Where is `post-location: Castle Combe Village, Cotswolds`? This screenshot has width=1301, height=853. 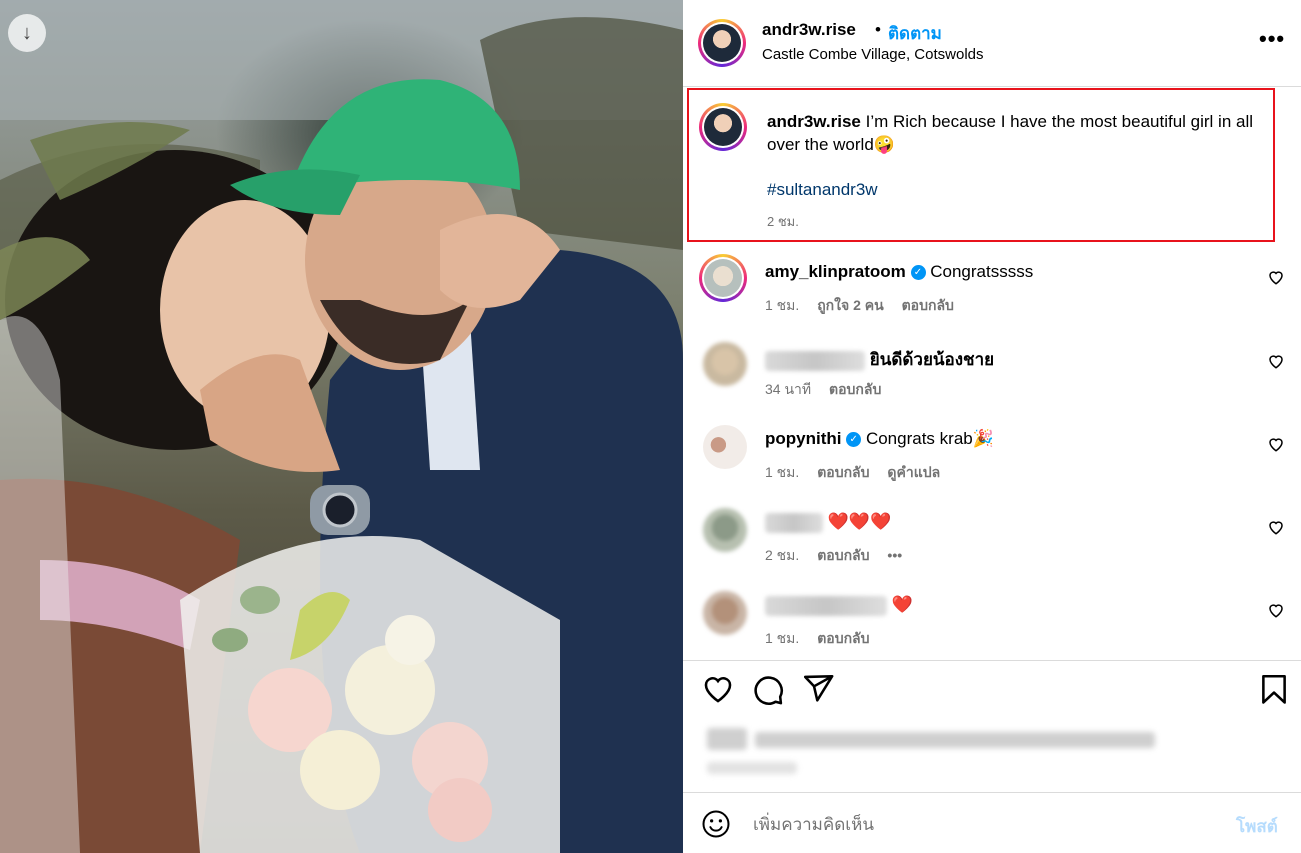 post-location: Castle Combe Village, Cotswolds is located at coordinates (873, 54).